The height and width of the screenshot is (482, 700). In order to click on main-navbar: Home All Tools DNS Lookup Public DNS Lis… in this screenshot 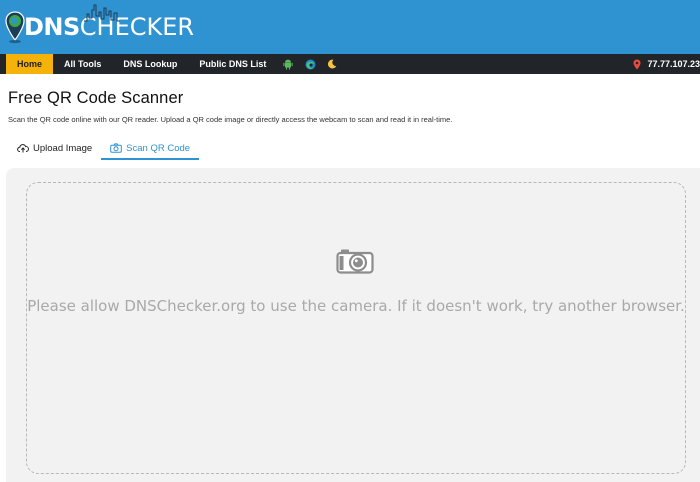, I will do `click(350, 64)`.